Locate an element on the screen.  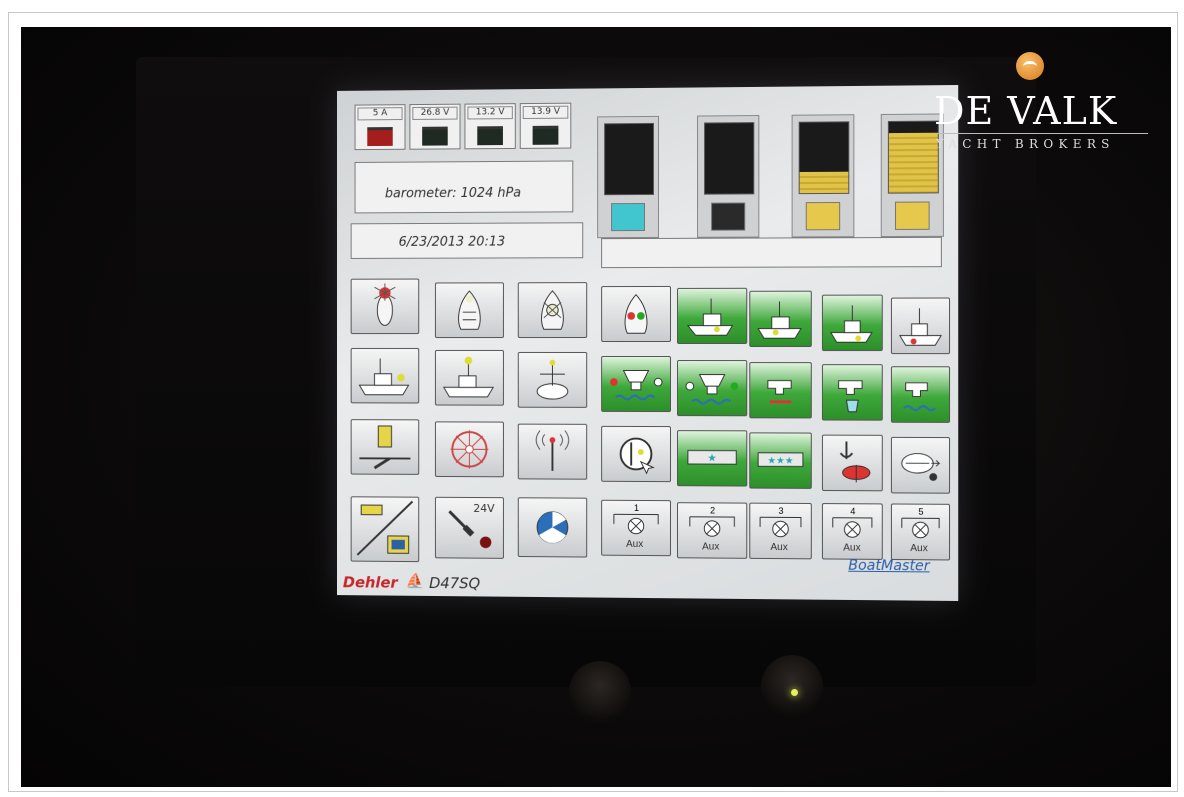
battery-value: 26.8 V is located at coordinates (435, 113).